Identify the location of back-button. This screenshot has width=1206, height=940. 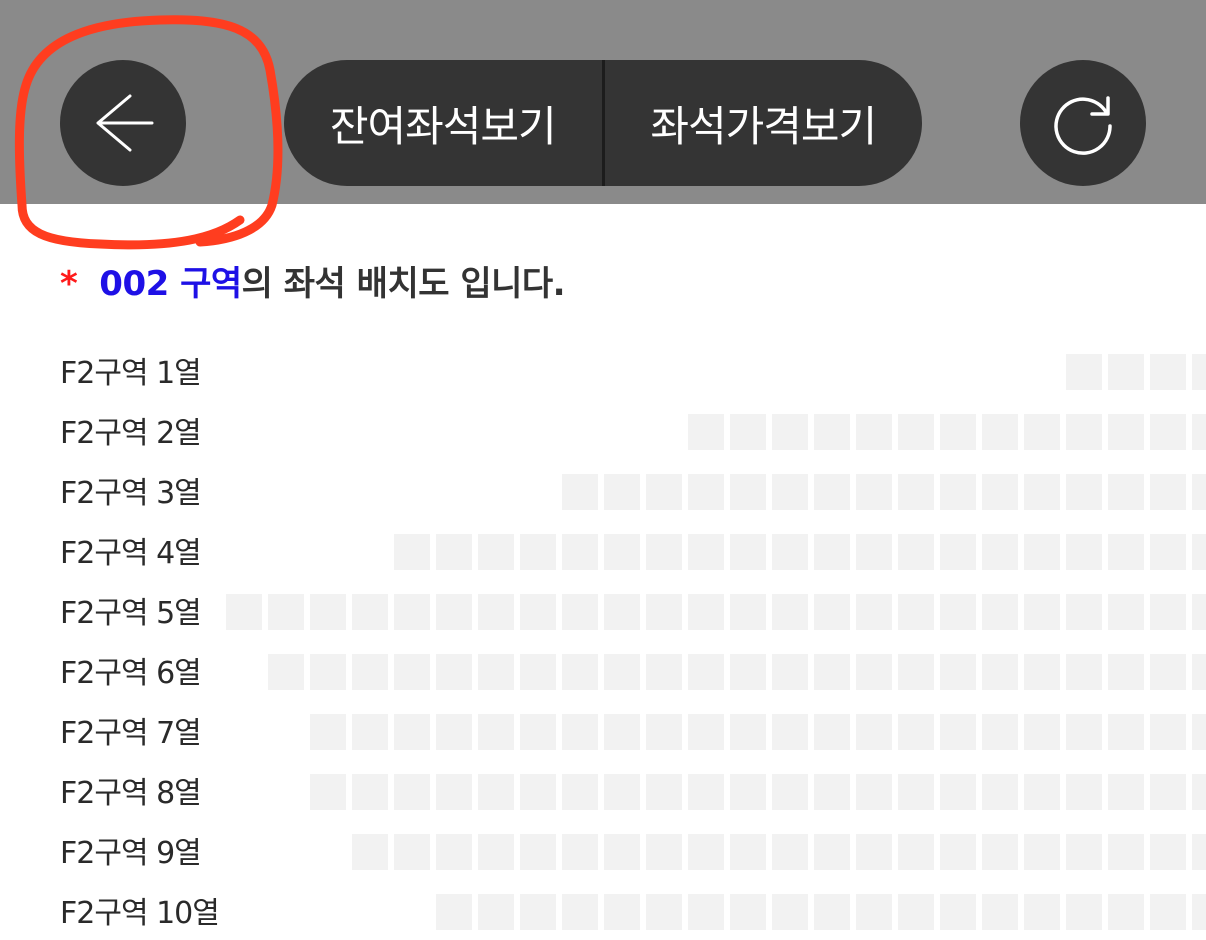
(123, 123).